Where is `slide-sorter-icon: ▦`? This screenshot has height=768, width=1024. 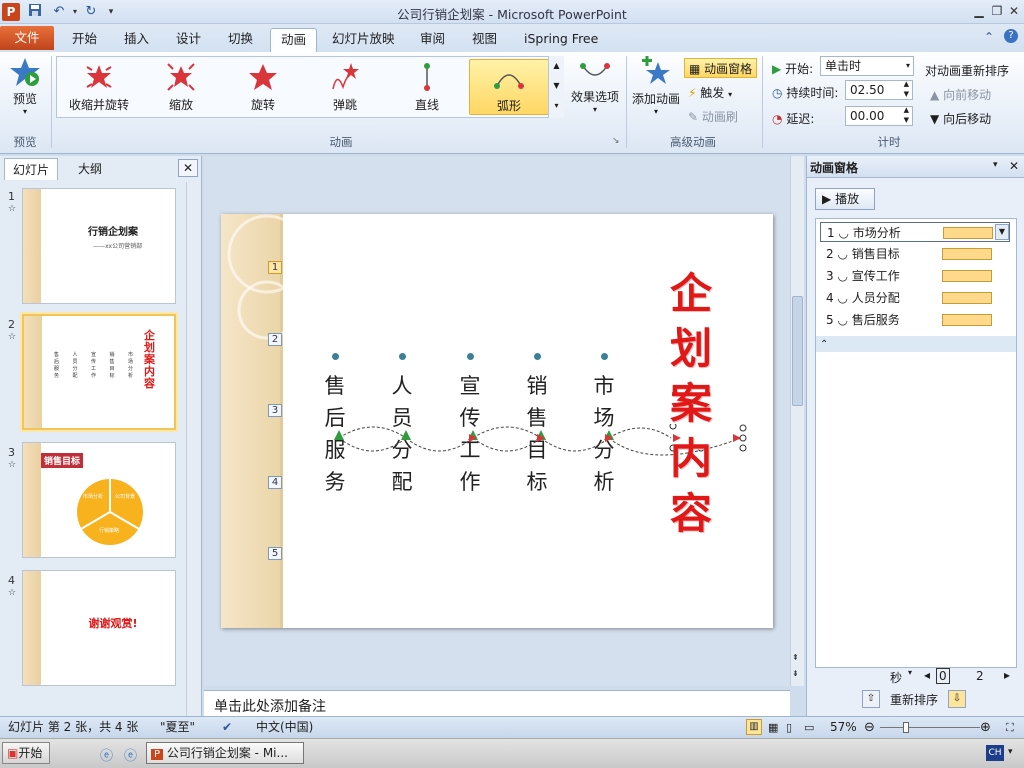
slide-sorter-icon: ▦ is located at coordinates (773, 727).